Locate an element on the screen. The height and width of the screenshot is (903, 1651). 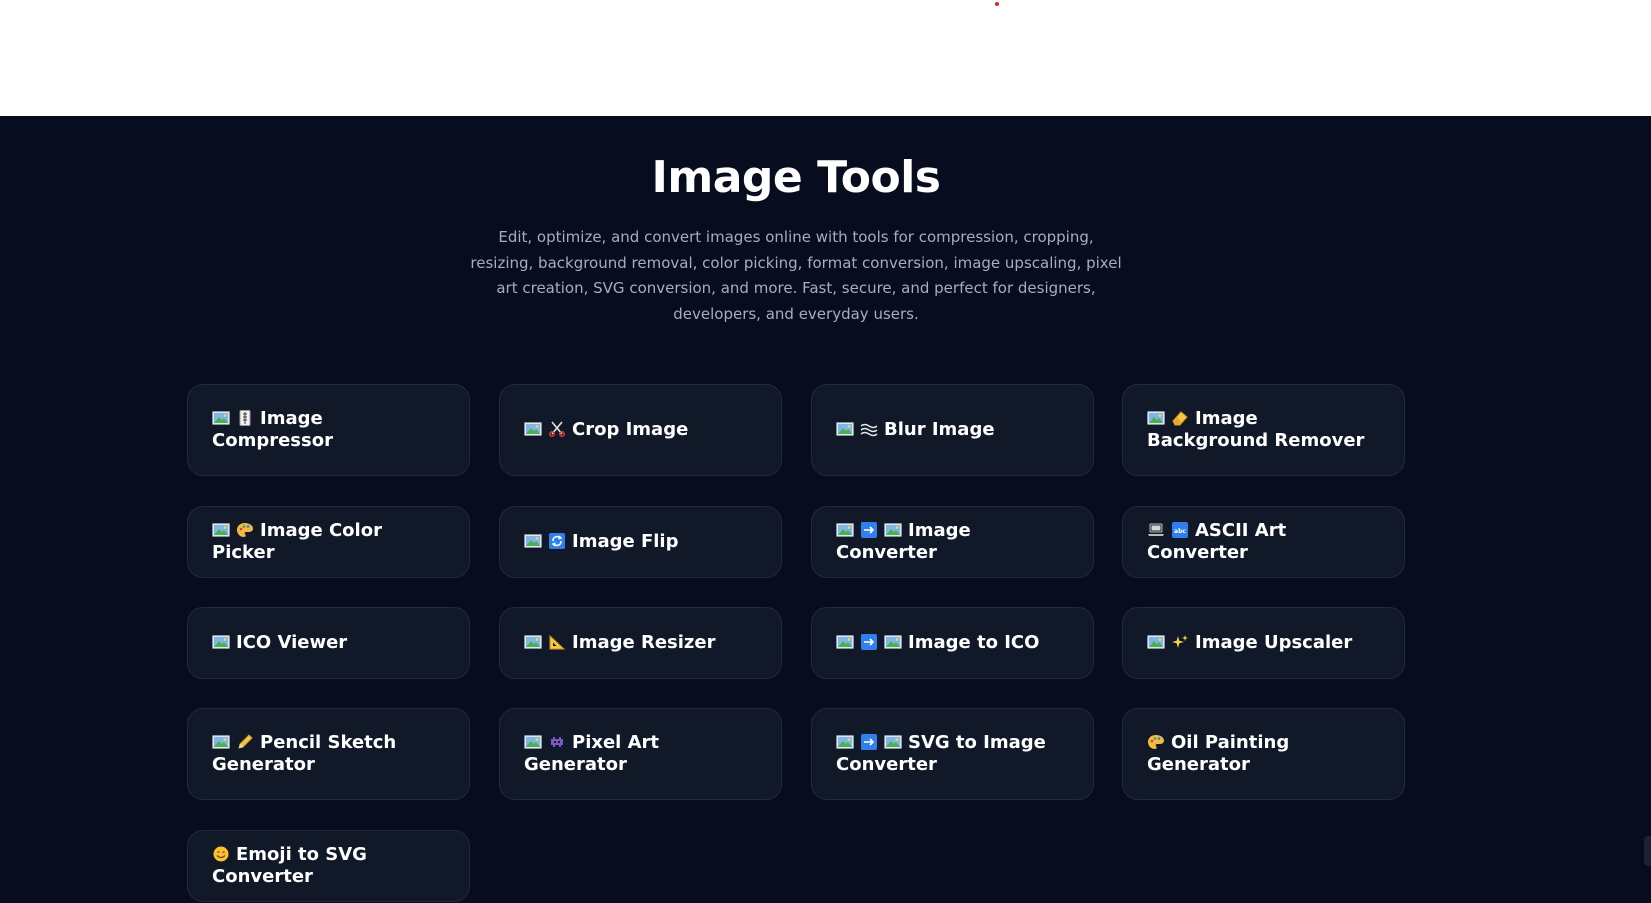
tool-card-text: Image Resizer is located at coordinates (644, 642).